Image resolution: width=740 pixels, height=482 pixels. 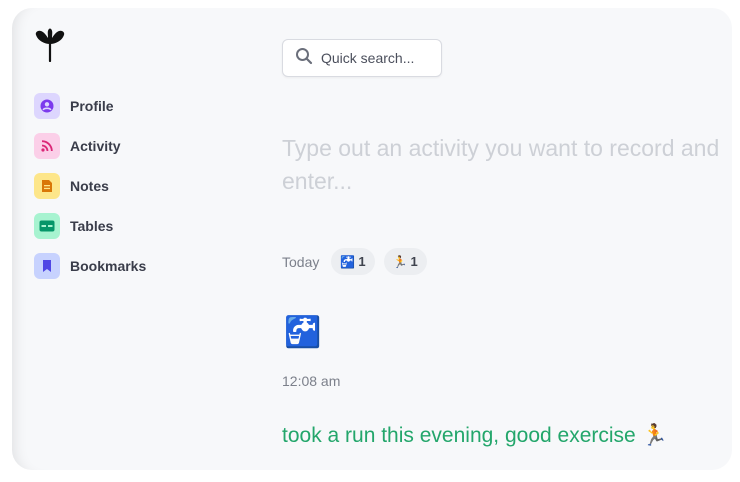 What do you see at coordinates (348, 261) in the screenshot?
I see `water-tap-emoji: 🚰` at bounding box center [348, 261].